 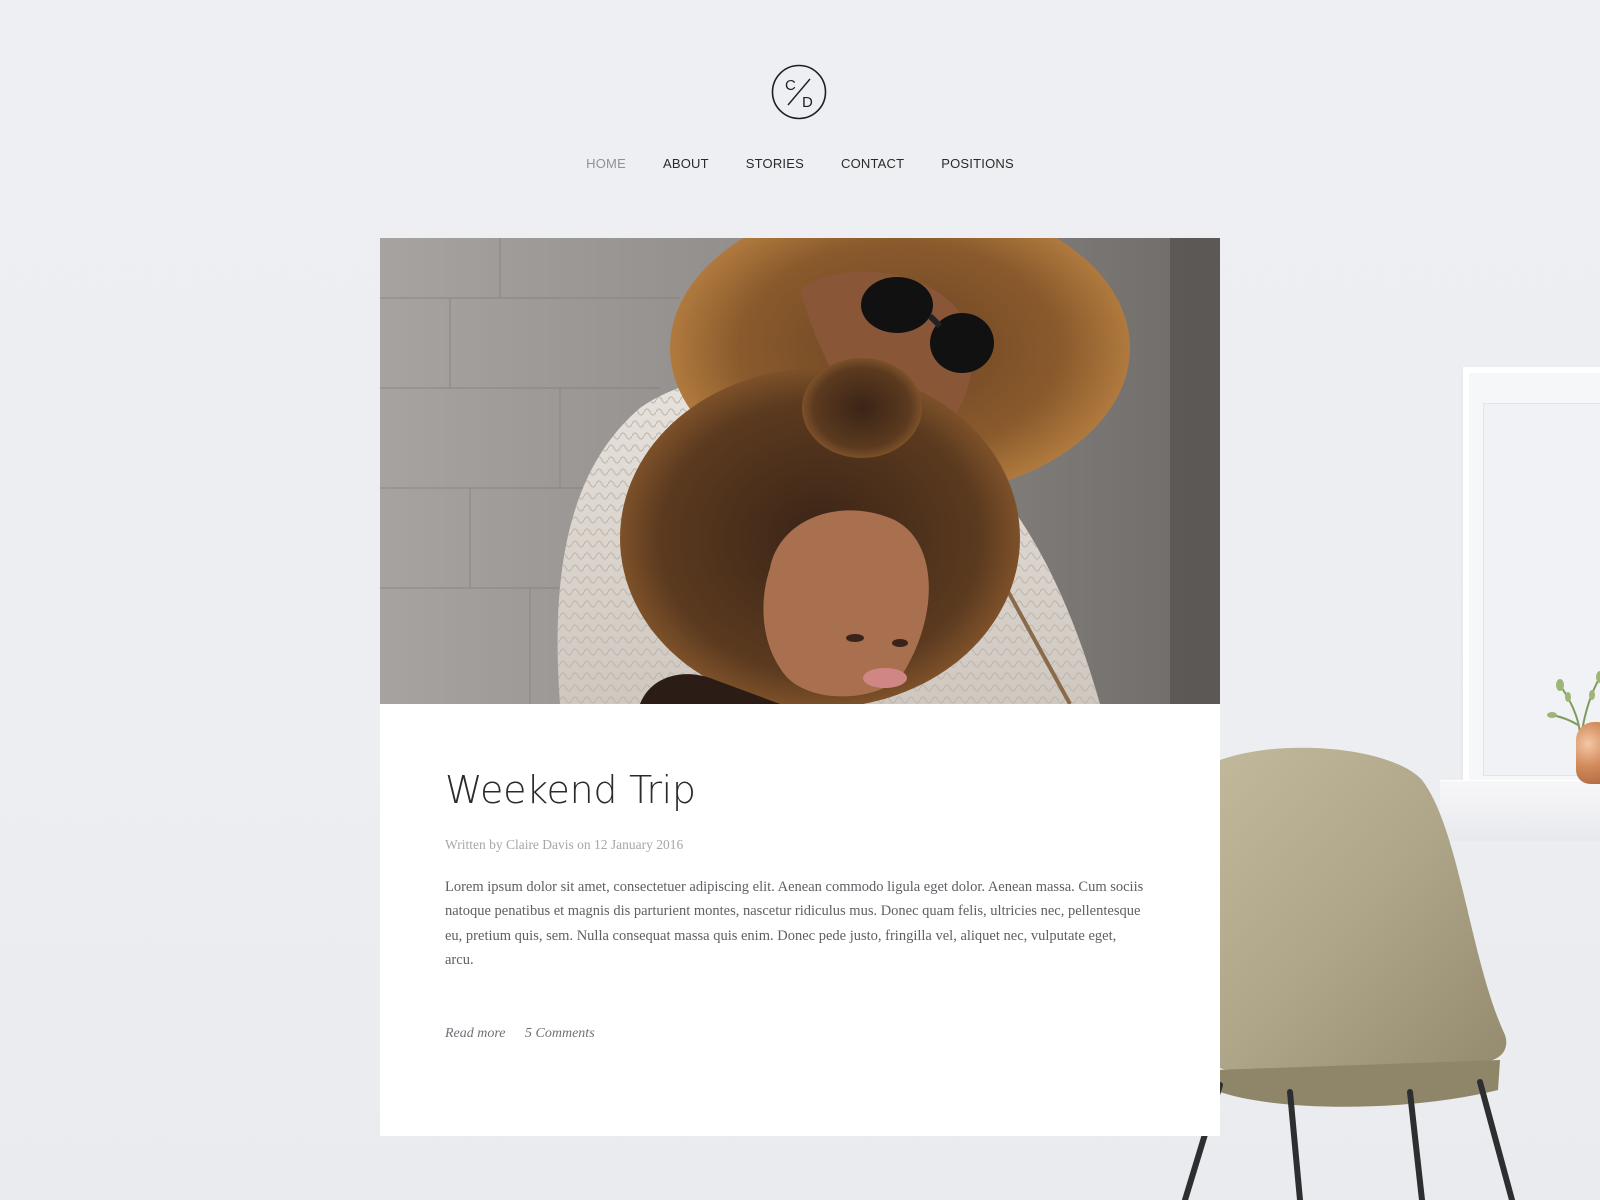 What do you see at coordinates (807, 102) in the screenshot?
I see `logo-letter-bottom: D` at bounding box center [807, 102].